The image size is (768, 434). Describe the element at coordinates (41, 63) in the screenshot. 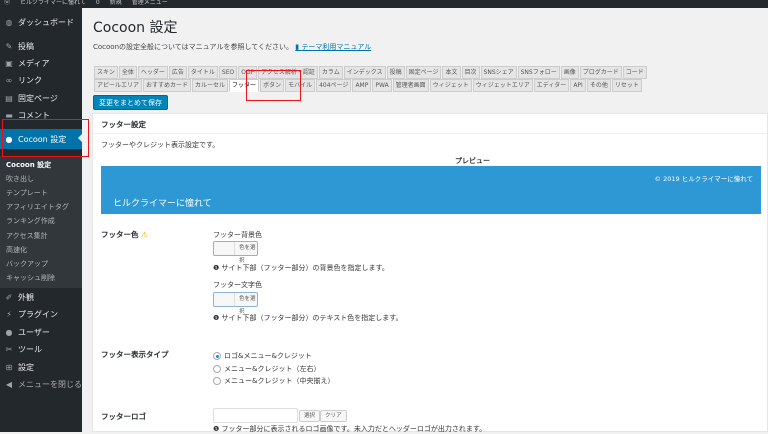

I see `sidebar-item-media: ▣ メディア` at that location.